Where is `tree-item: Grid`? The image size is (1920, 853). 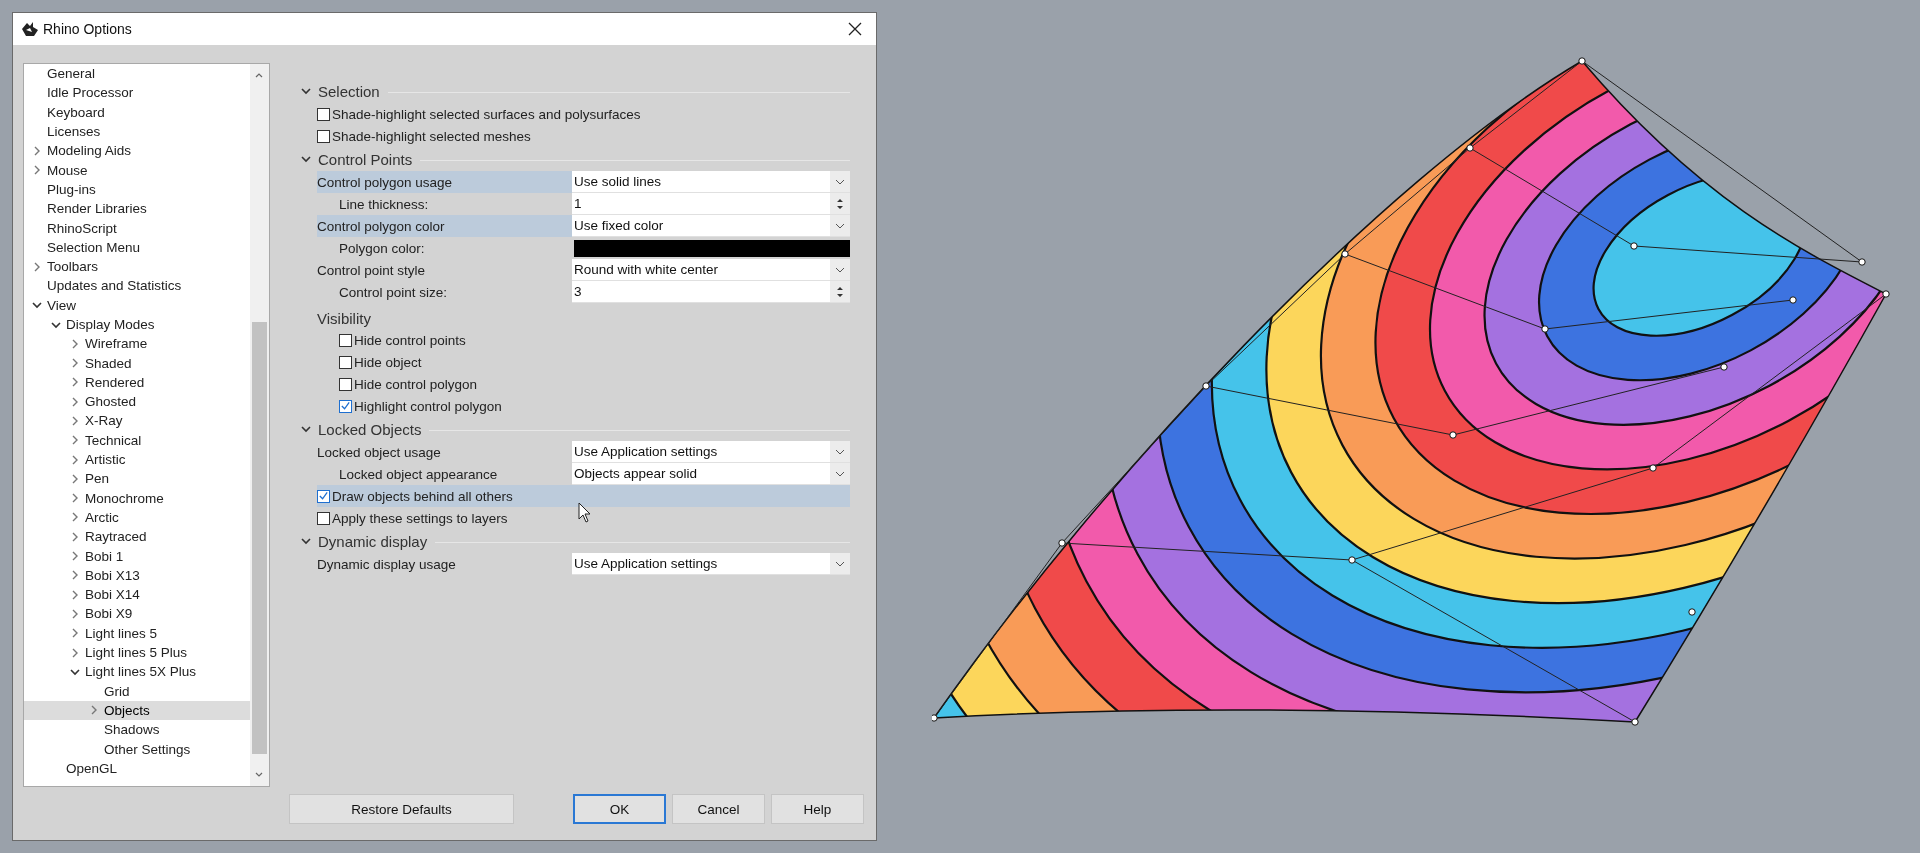
tree-item: Grid is located at coordinates (137, 691).